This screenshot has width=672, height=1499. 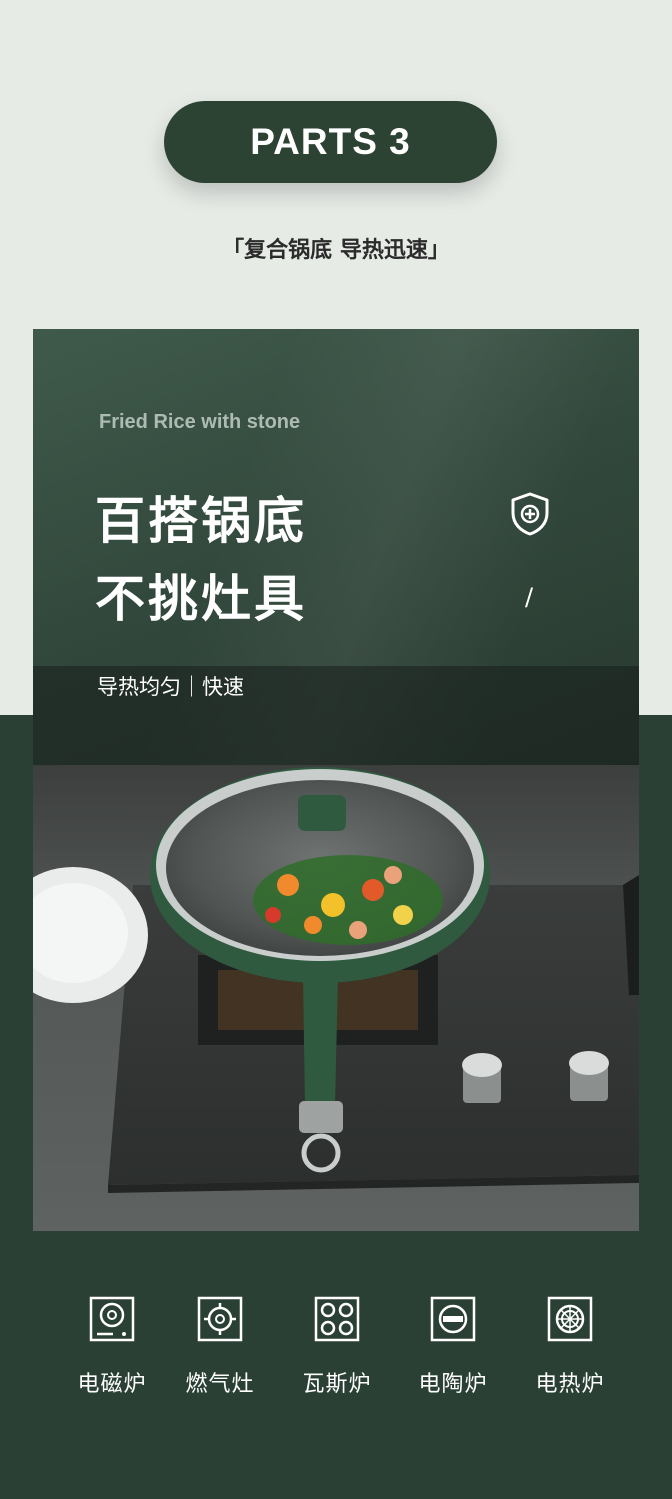 I want to click on stove-item-ceramic: 电陶炉, so click(x=453, y=1347).